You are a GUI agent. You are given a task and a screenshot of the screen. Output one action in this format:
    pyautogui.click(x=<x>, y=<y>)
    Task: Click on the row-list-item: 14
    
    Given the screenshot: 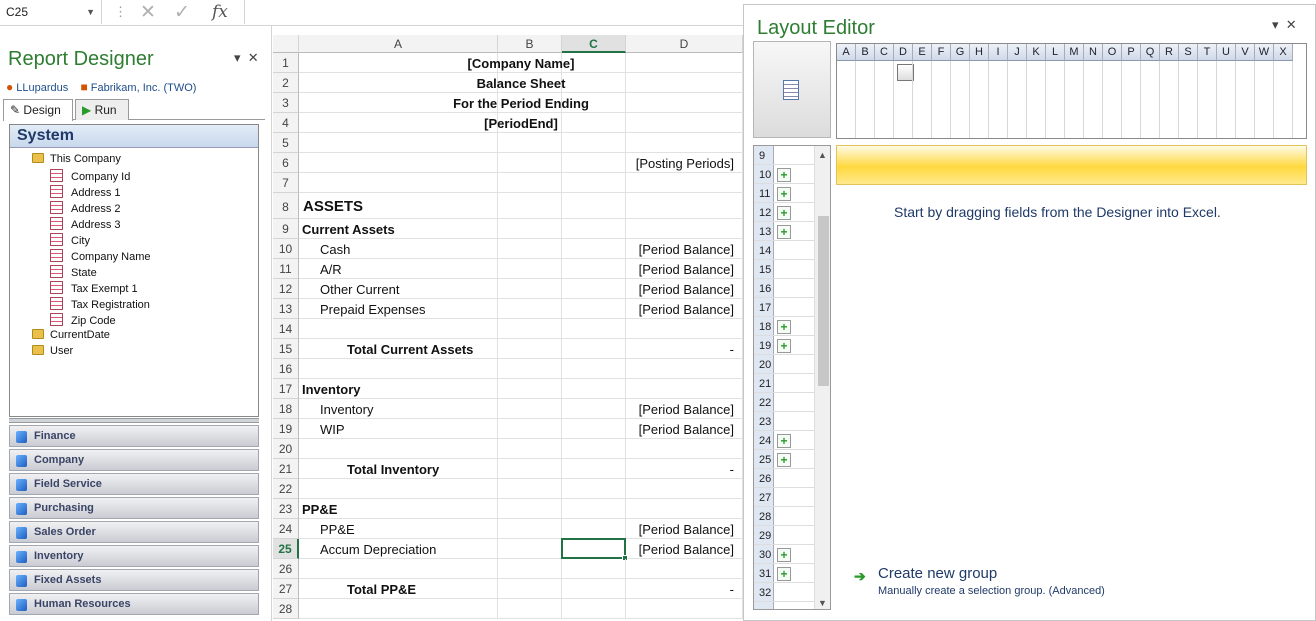 What is the action you would take?
    pyautogui.click(x=784, y=250)
    